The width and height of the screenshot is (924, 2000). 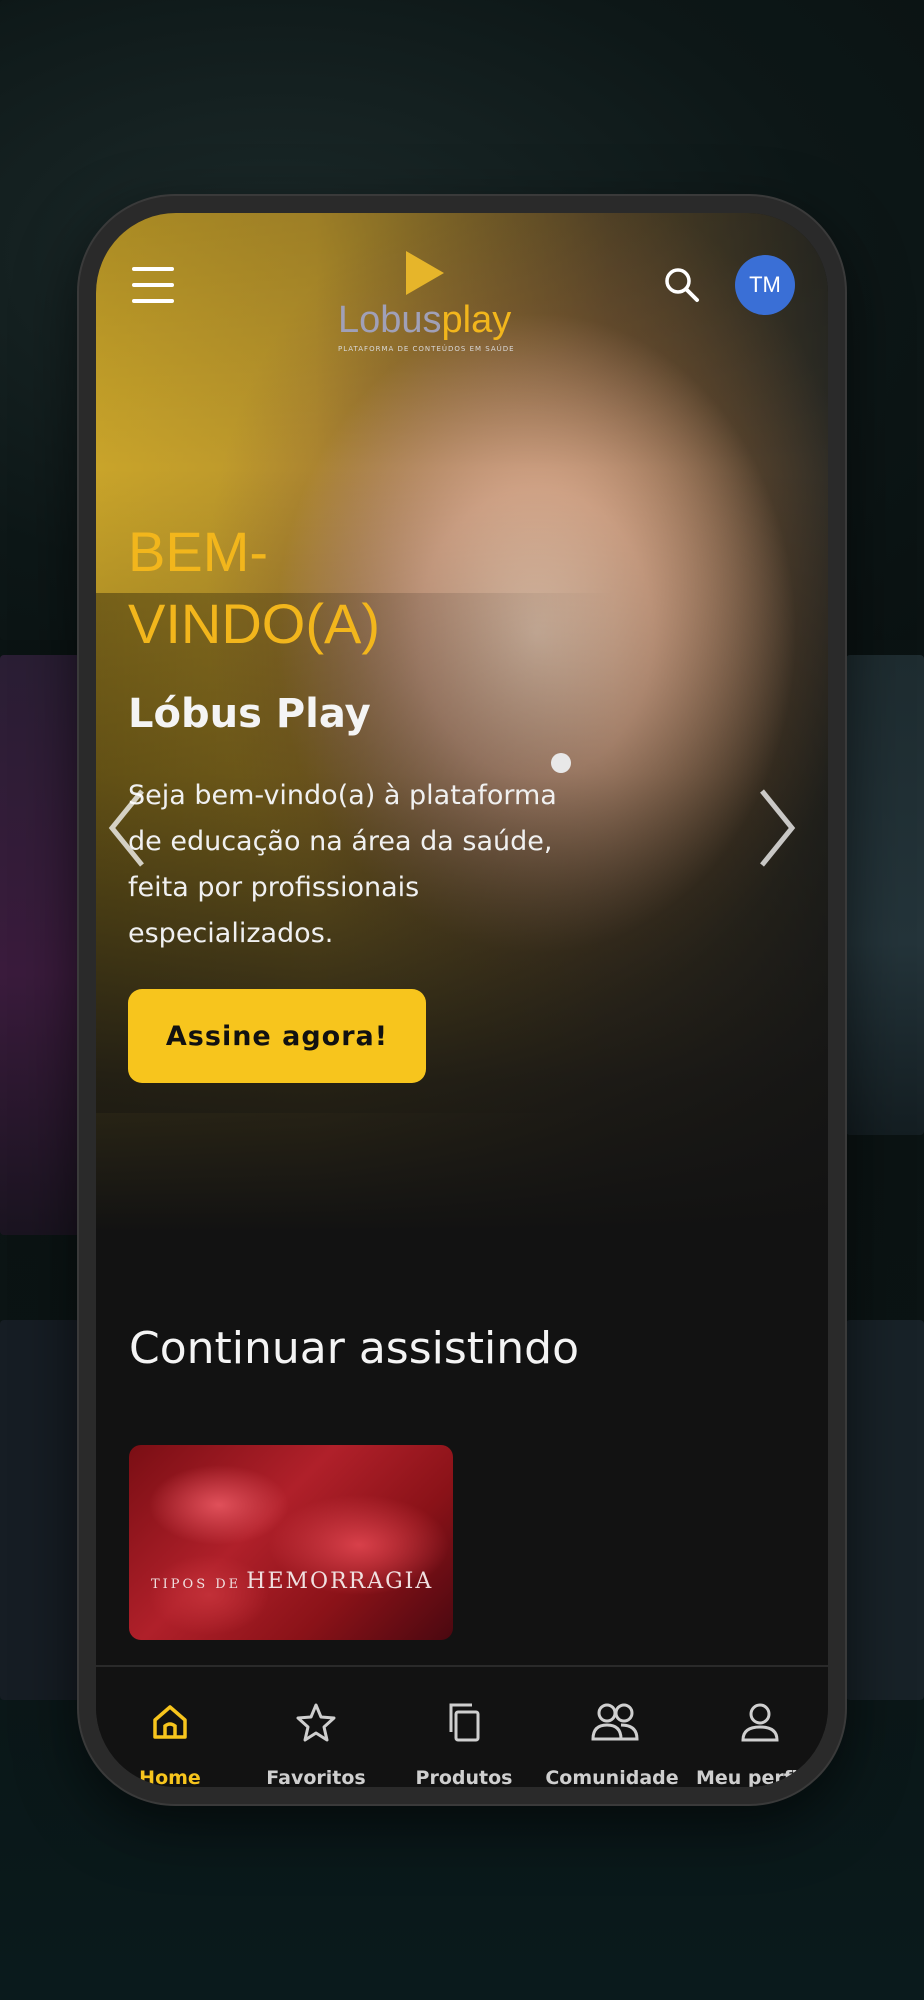 I want to click on nav-item-products: Produtos, so click(x=464, y=1727).